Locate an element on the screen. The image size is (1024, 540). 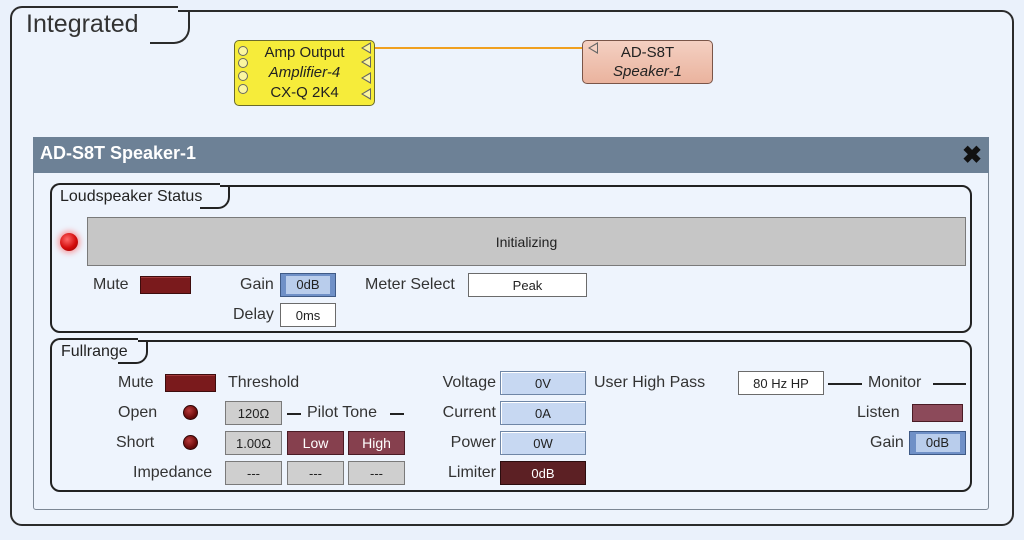
output-port-4-fill is located at coordinates (366, 94).